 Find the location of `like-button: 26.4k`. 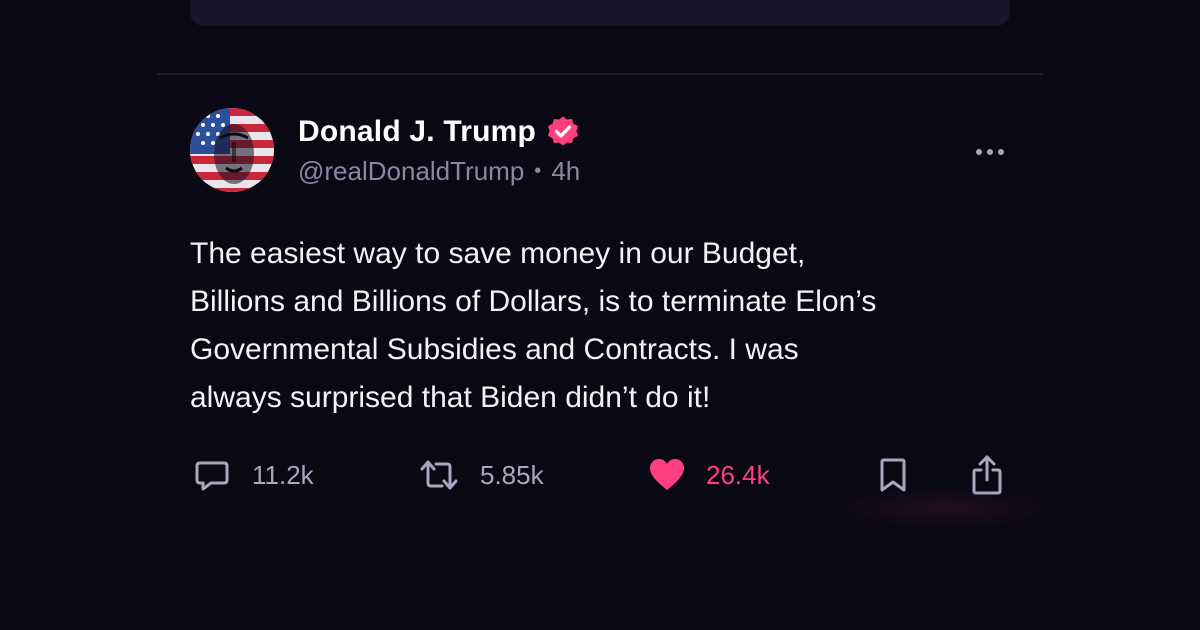

like-button: 26.4k is located at coordinates (709, 475).